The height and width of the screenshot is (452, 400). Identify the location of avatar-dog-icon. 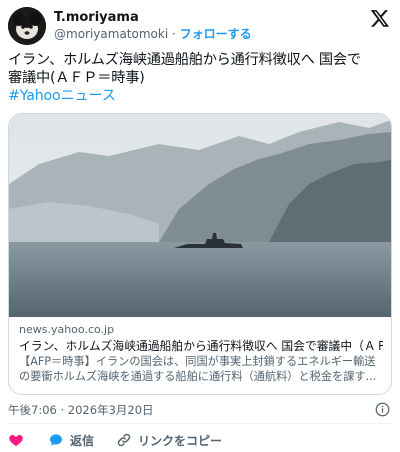
(27, 26).